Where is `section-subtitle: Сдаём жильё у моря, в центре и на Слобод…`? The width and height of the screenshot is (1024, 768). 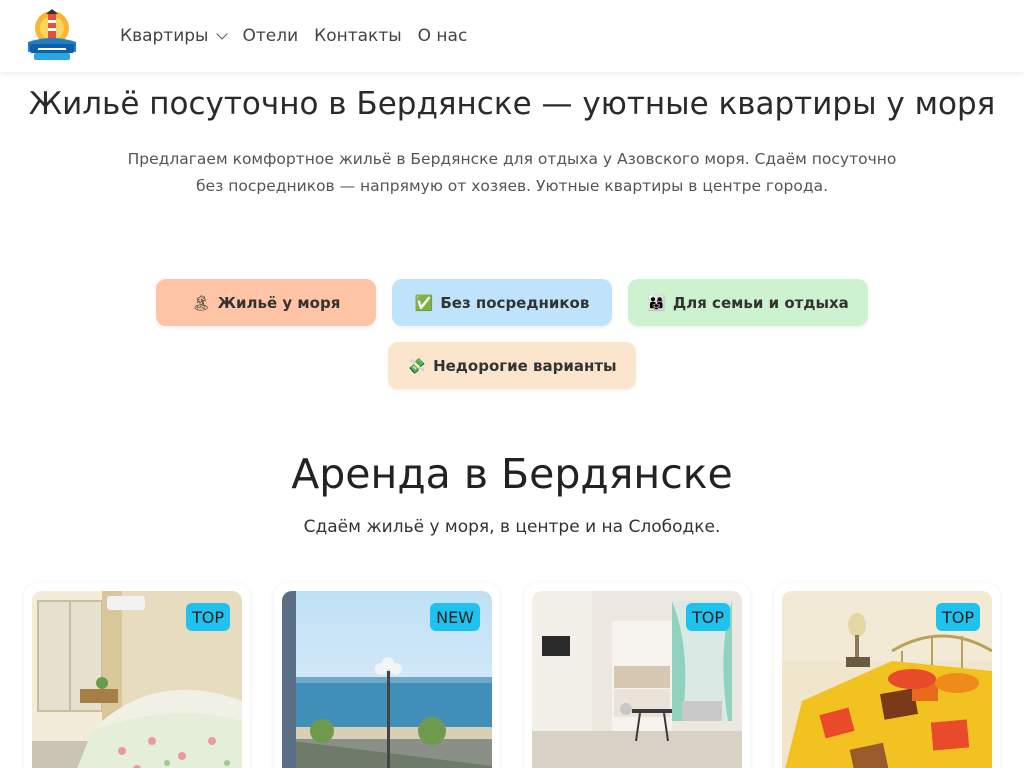
section-subtitle: Сдаём жильё у моря, в центре и на Слобод… is located at coordinates (512, 527).